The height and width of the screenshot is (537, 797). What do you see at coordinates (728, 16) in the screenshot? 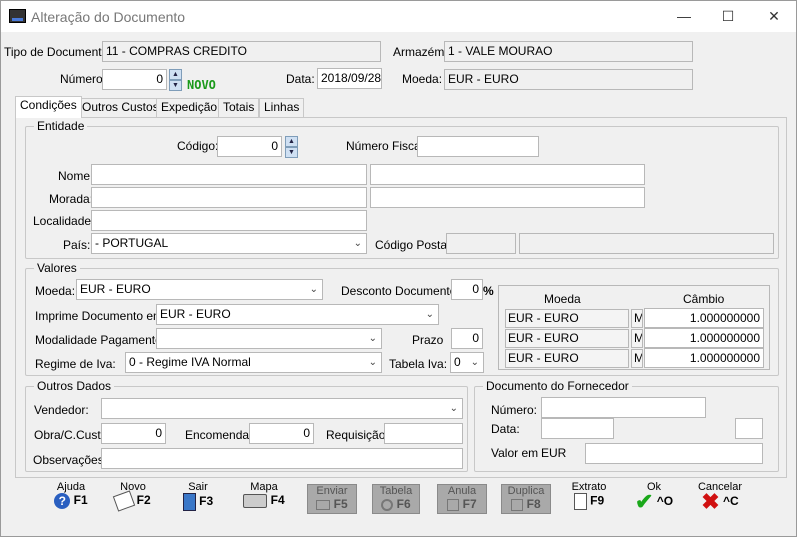
I see `maximize-button: ☐` at bounding box center [728, 16].